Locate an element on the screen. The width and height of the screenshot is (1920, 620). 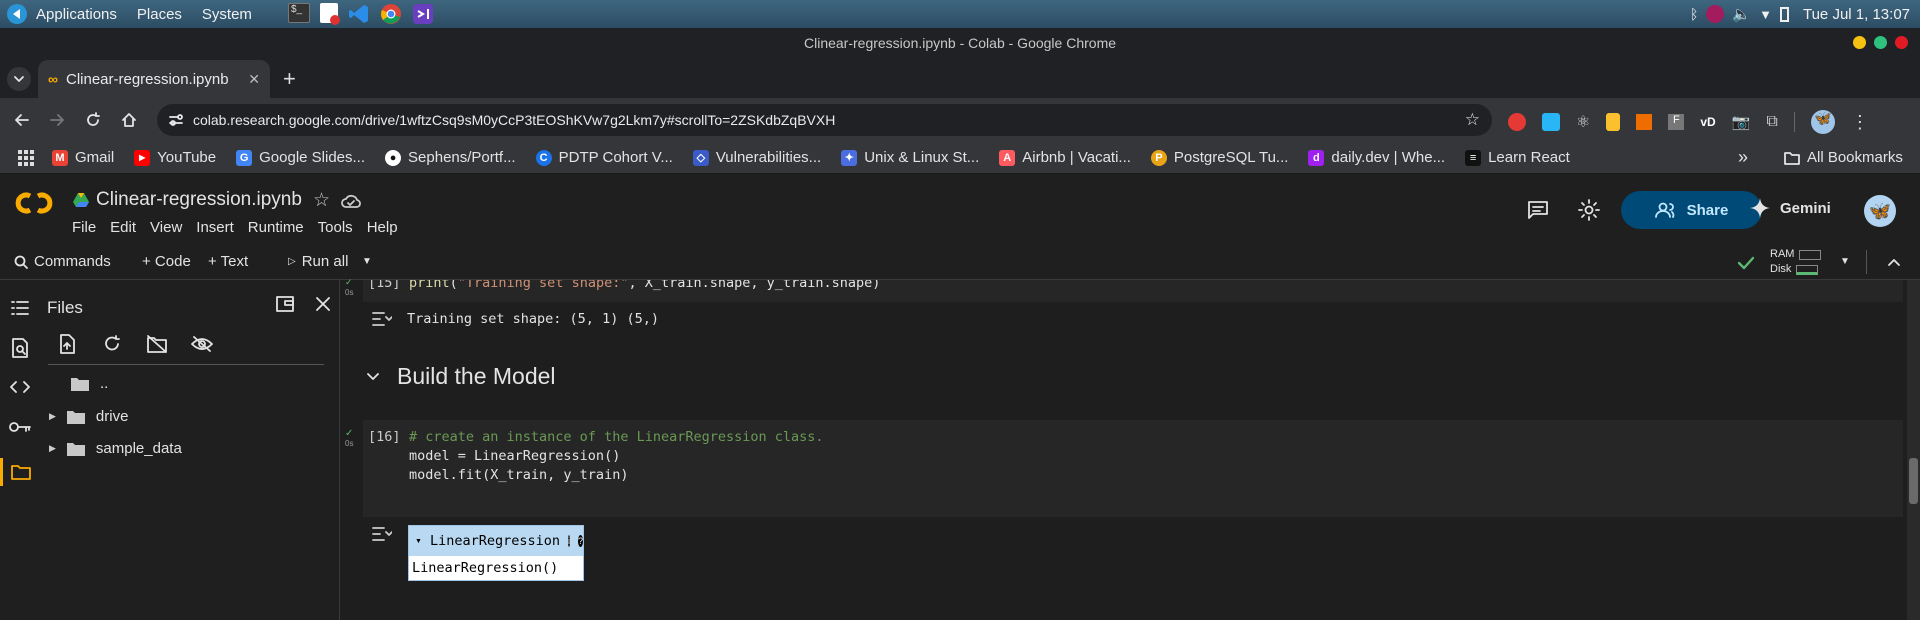
code-snippets-icon is located at coordinates (20, 387).